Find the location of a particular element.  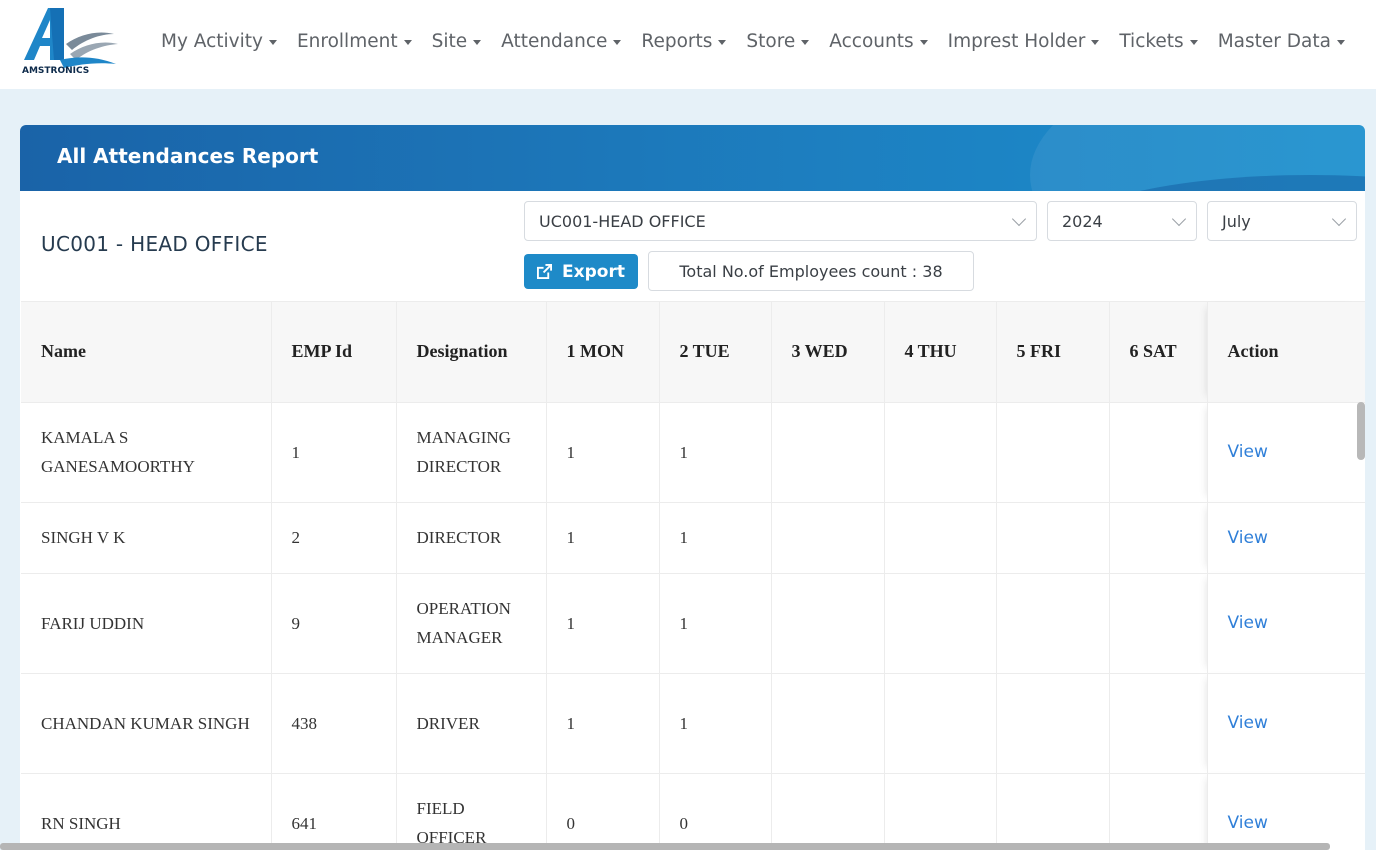

amstronics-logo: AMSTRONICS is located at coordinates (70, 42).